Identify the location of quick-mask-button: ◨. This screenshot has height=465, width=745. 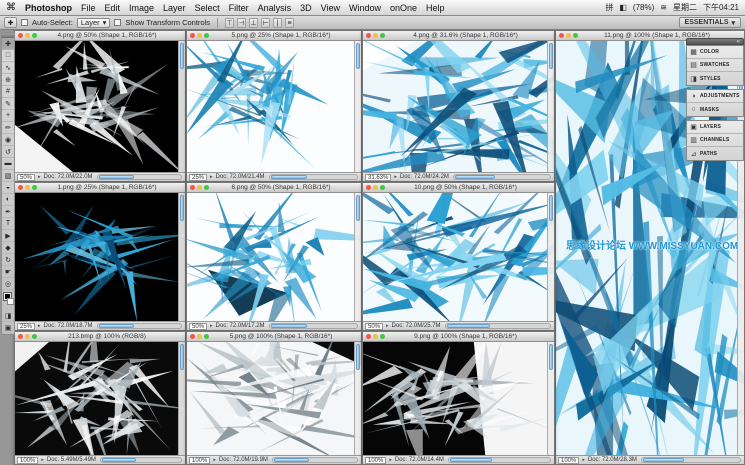
(8, 316).